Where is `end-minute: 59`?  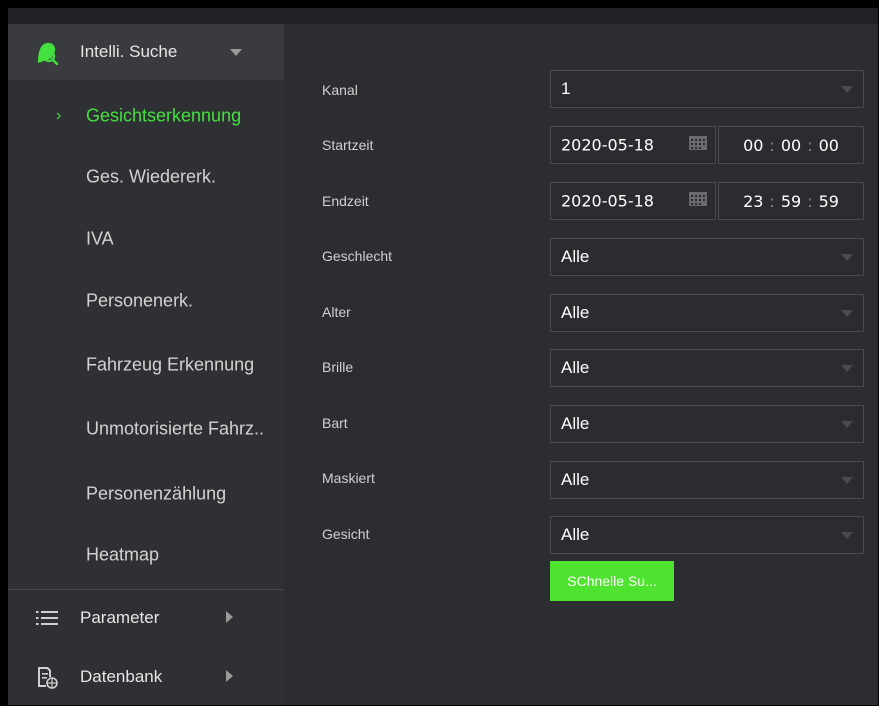 end-minute: 59 is located at coordinates (791, 201).